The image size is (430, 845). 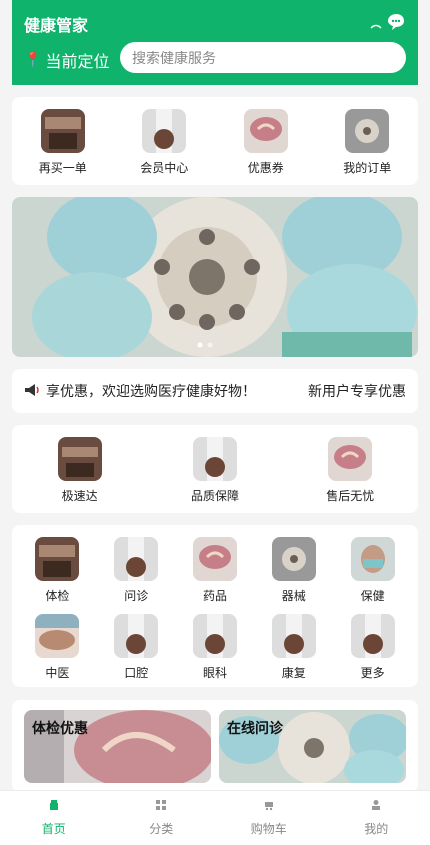 I want to click on after-sales-image, so click(x=350, y=459).